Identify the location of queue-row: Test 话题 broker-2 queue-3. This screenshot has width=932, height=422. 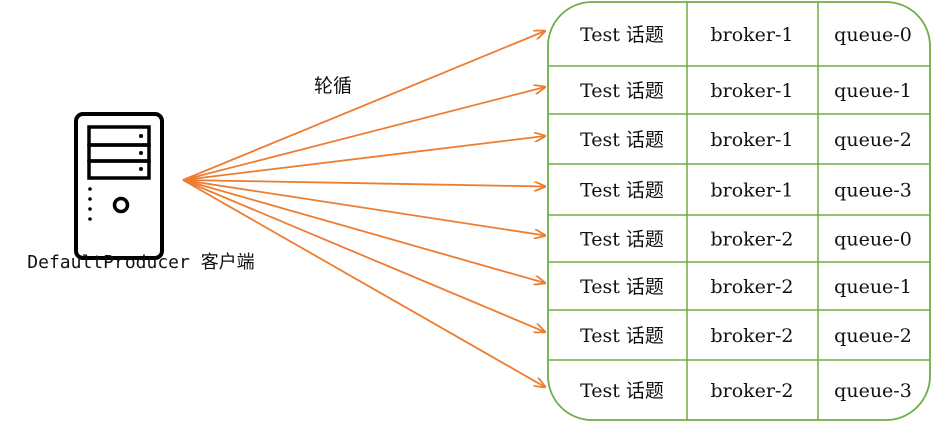
(746, 391).